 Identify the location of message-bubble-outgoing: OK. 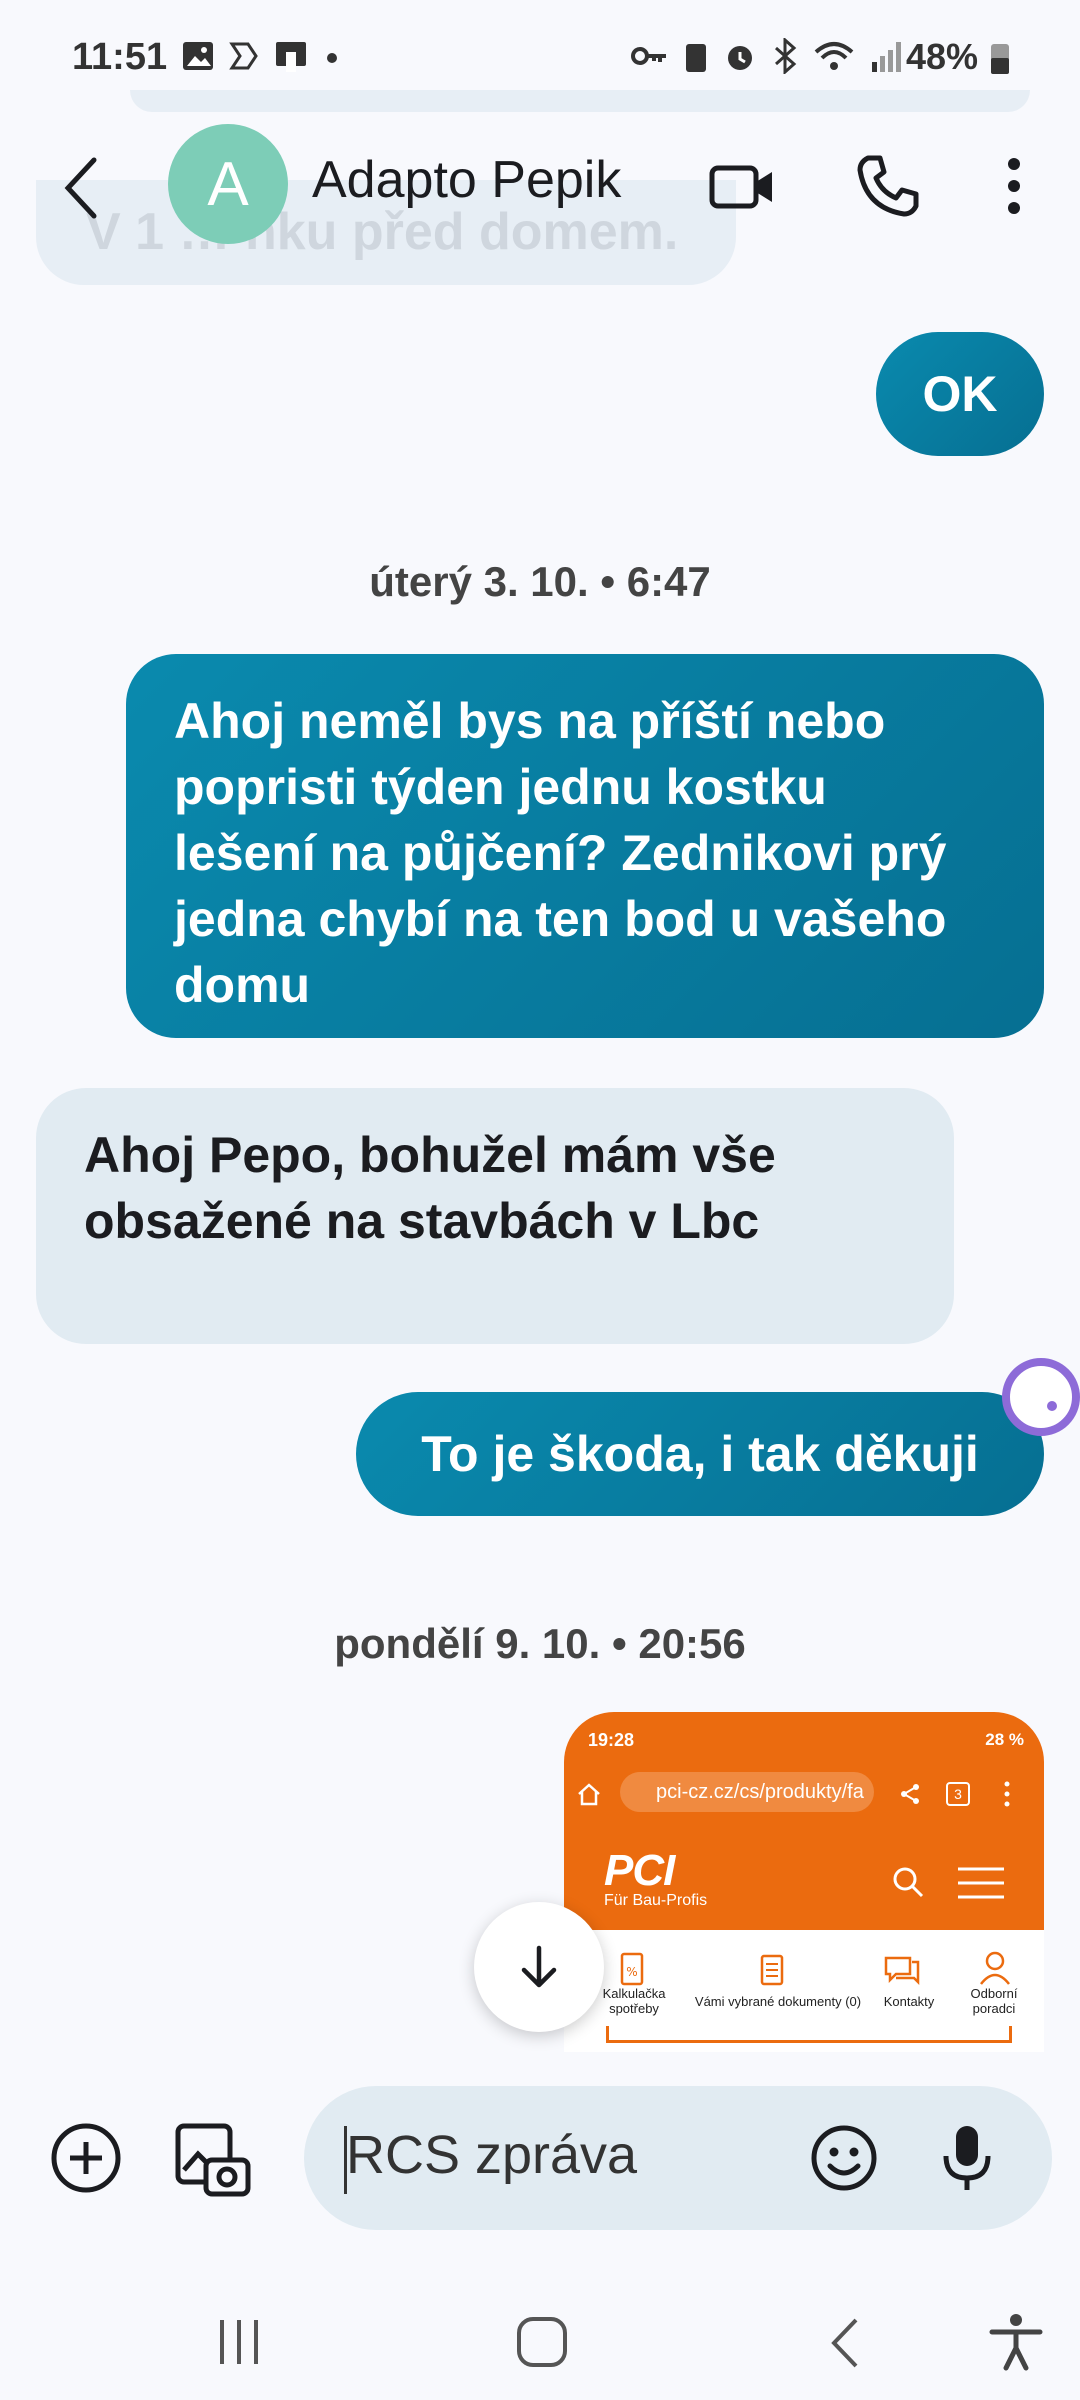
(960, 394).